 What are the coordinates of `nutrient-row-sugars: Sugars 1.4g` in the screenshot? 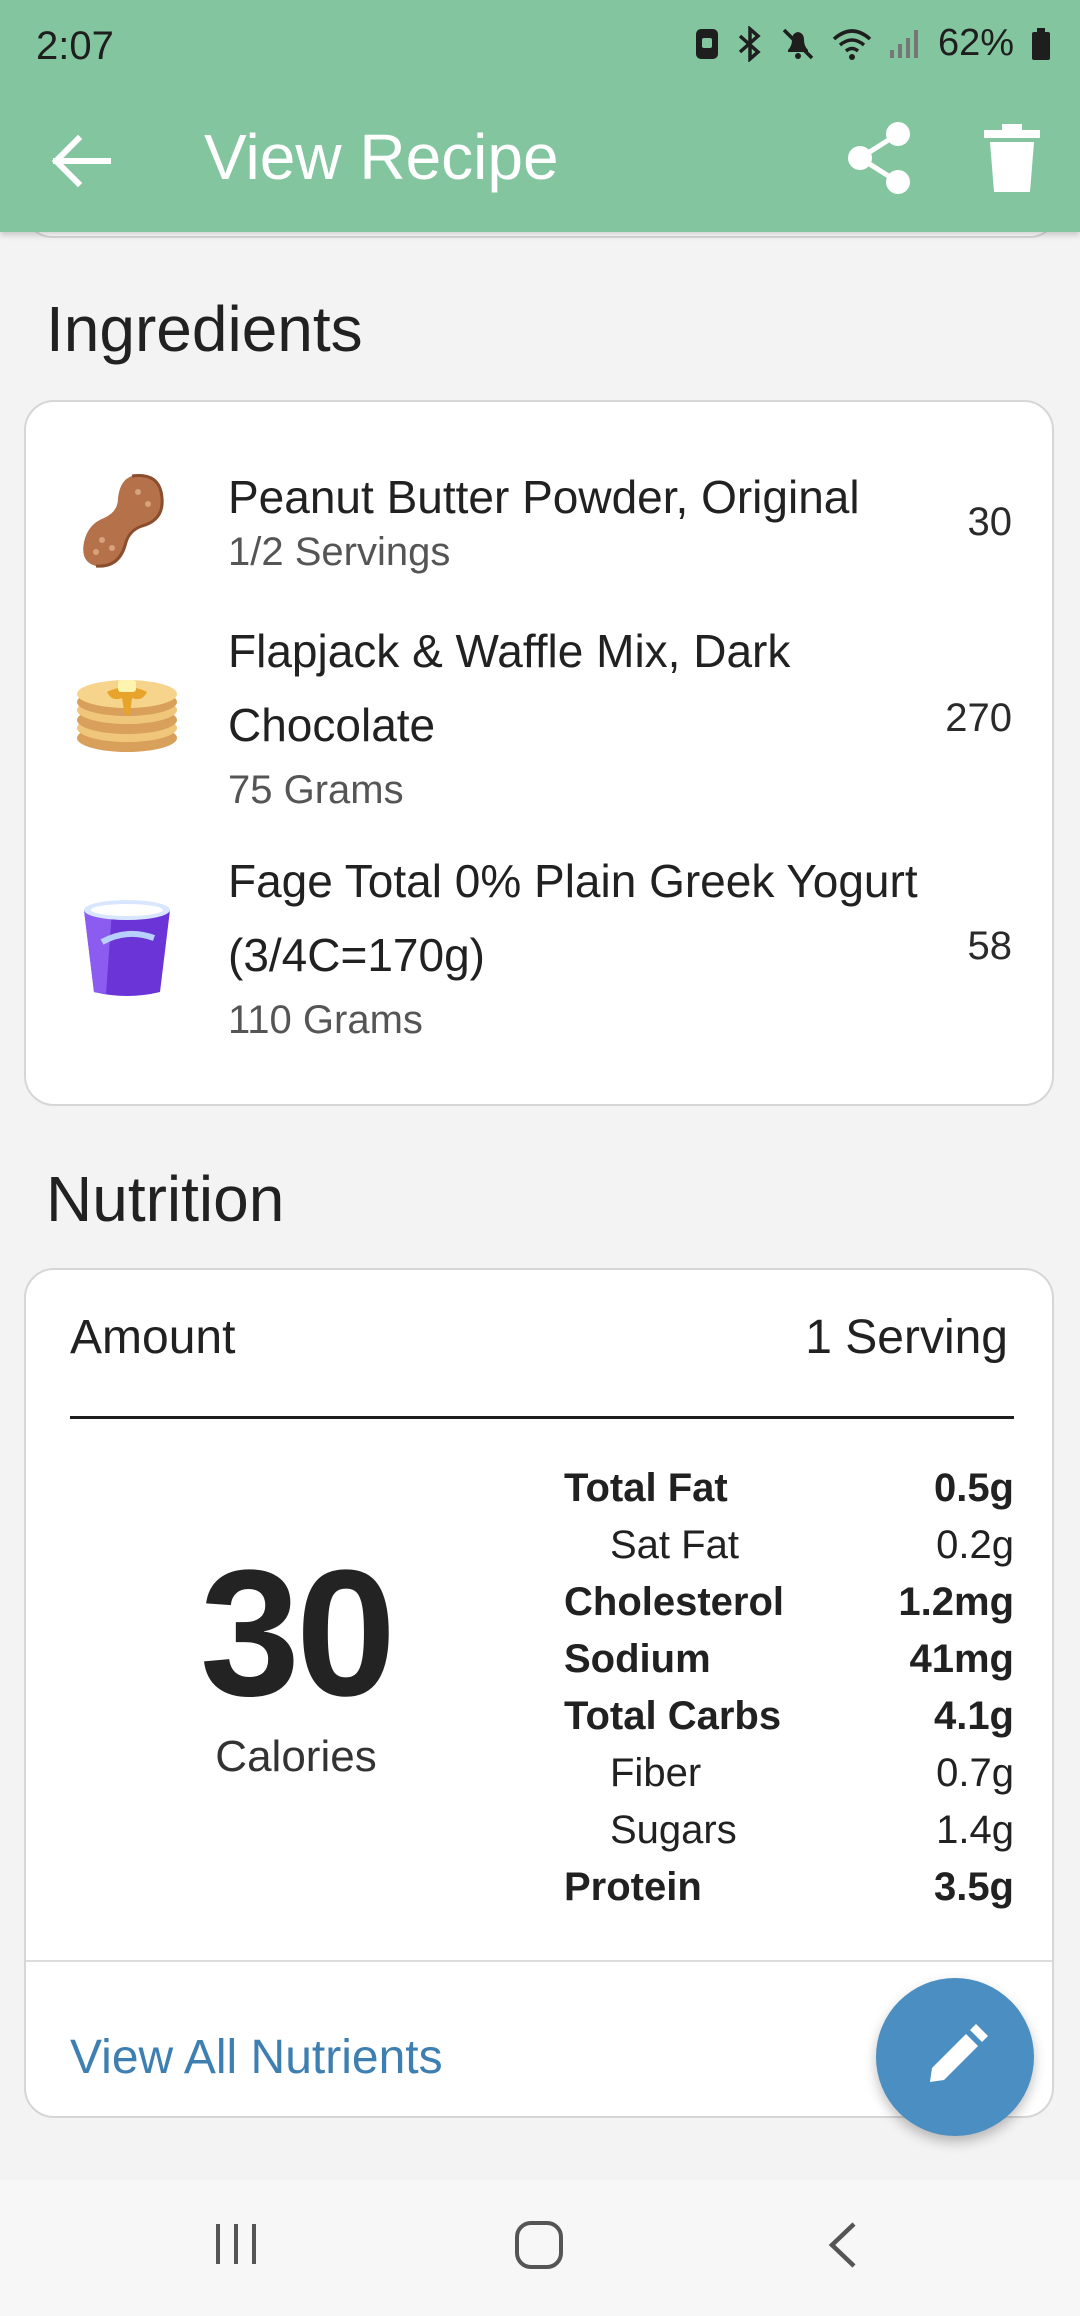 It's located at (789, 1836).